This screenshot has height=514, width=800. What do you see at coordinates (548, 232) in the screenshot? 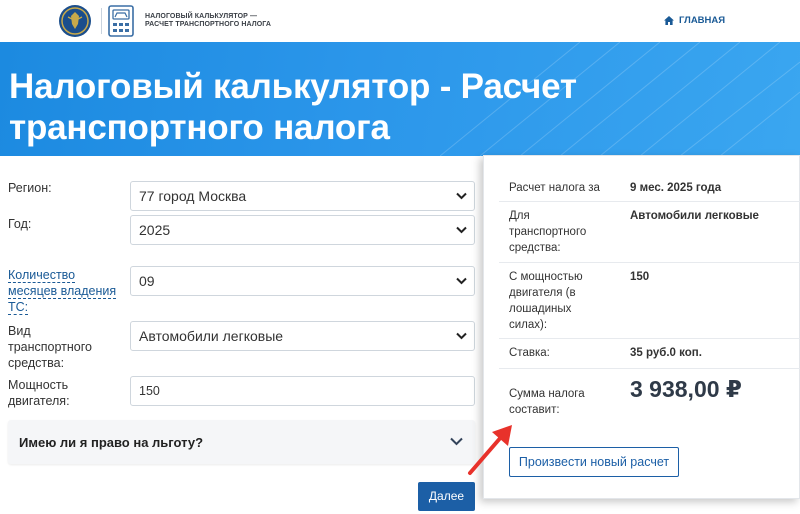
I see `vehicle-key: Для транспортного средства:` at bounding box center [548, 232].